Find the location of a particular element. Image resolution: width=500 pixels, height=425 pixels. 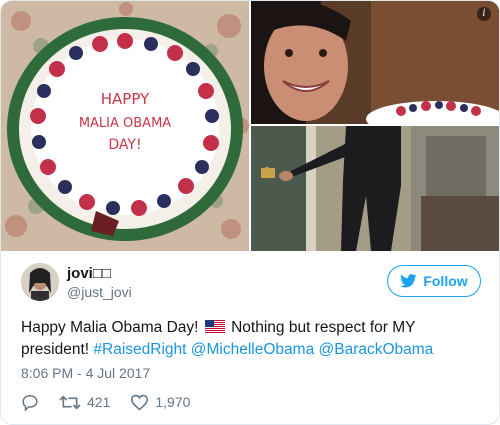

us-flag-icon is located at coordinates (214, 326).